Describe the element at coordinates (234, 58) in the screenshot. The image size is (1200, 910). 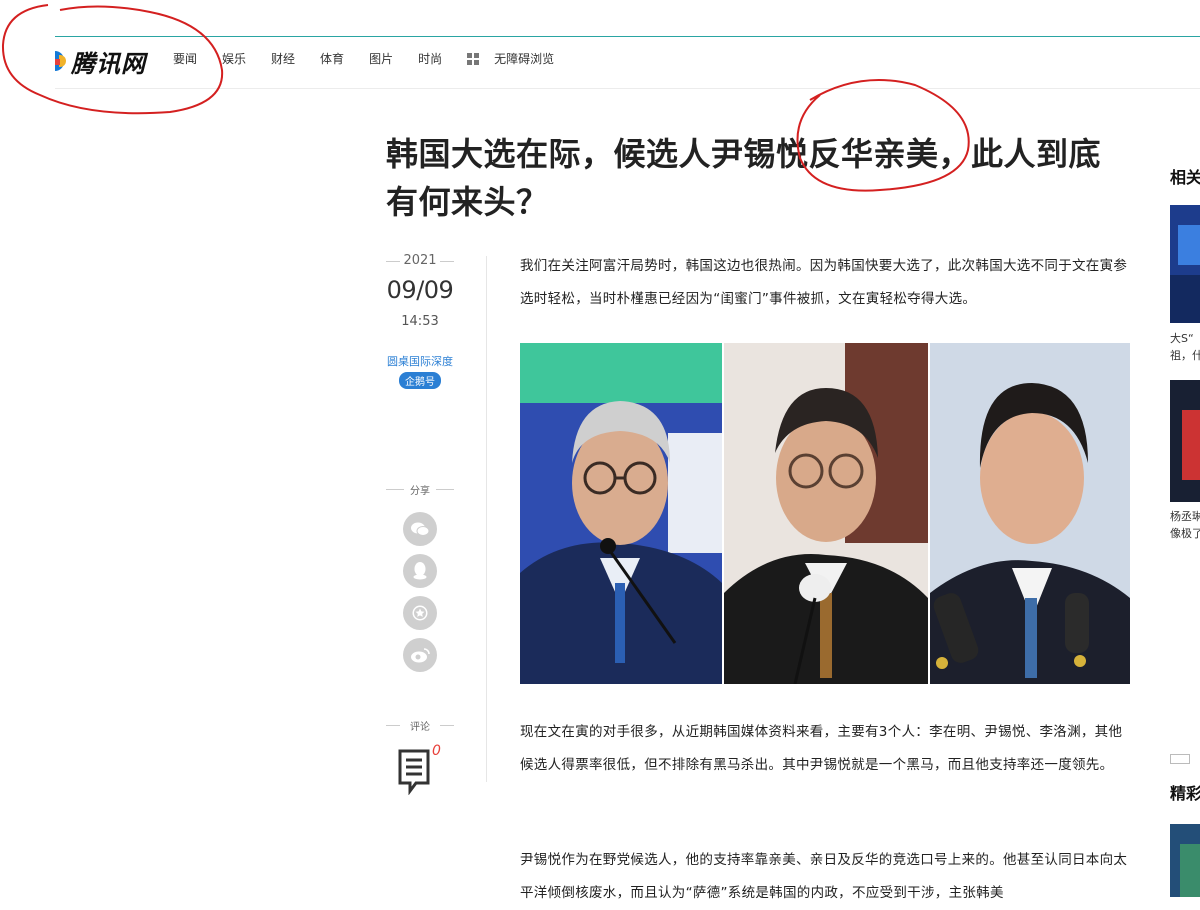
I see `nav-item-entertainment: 娱乐` at that location.